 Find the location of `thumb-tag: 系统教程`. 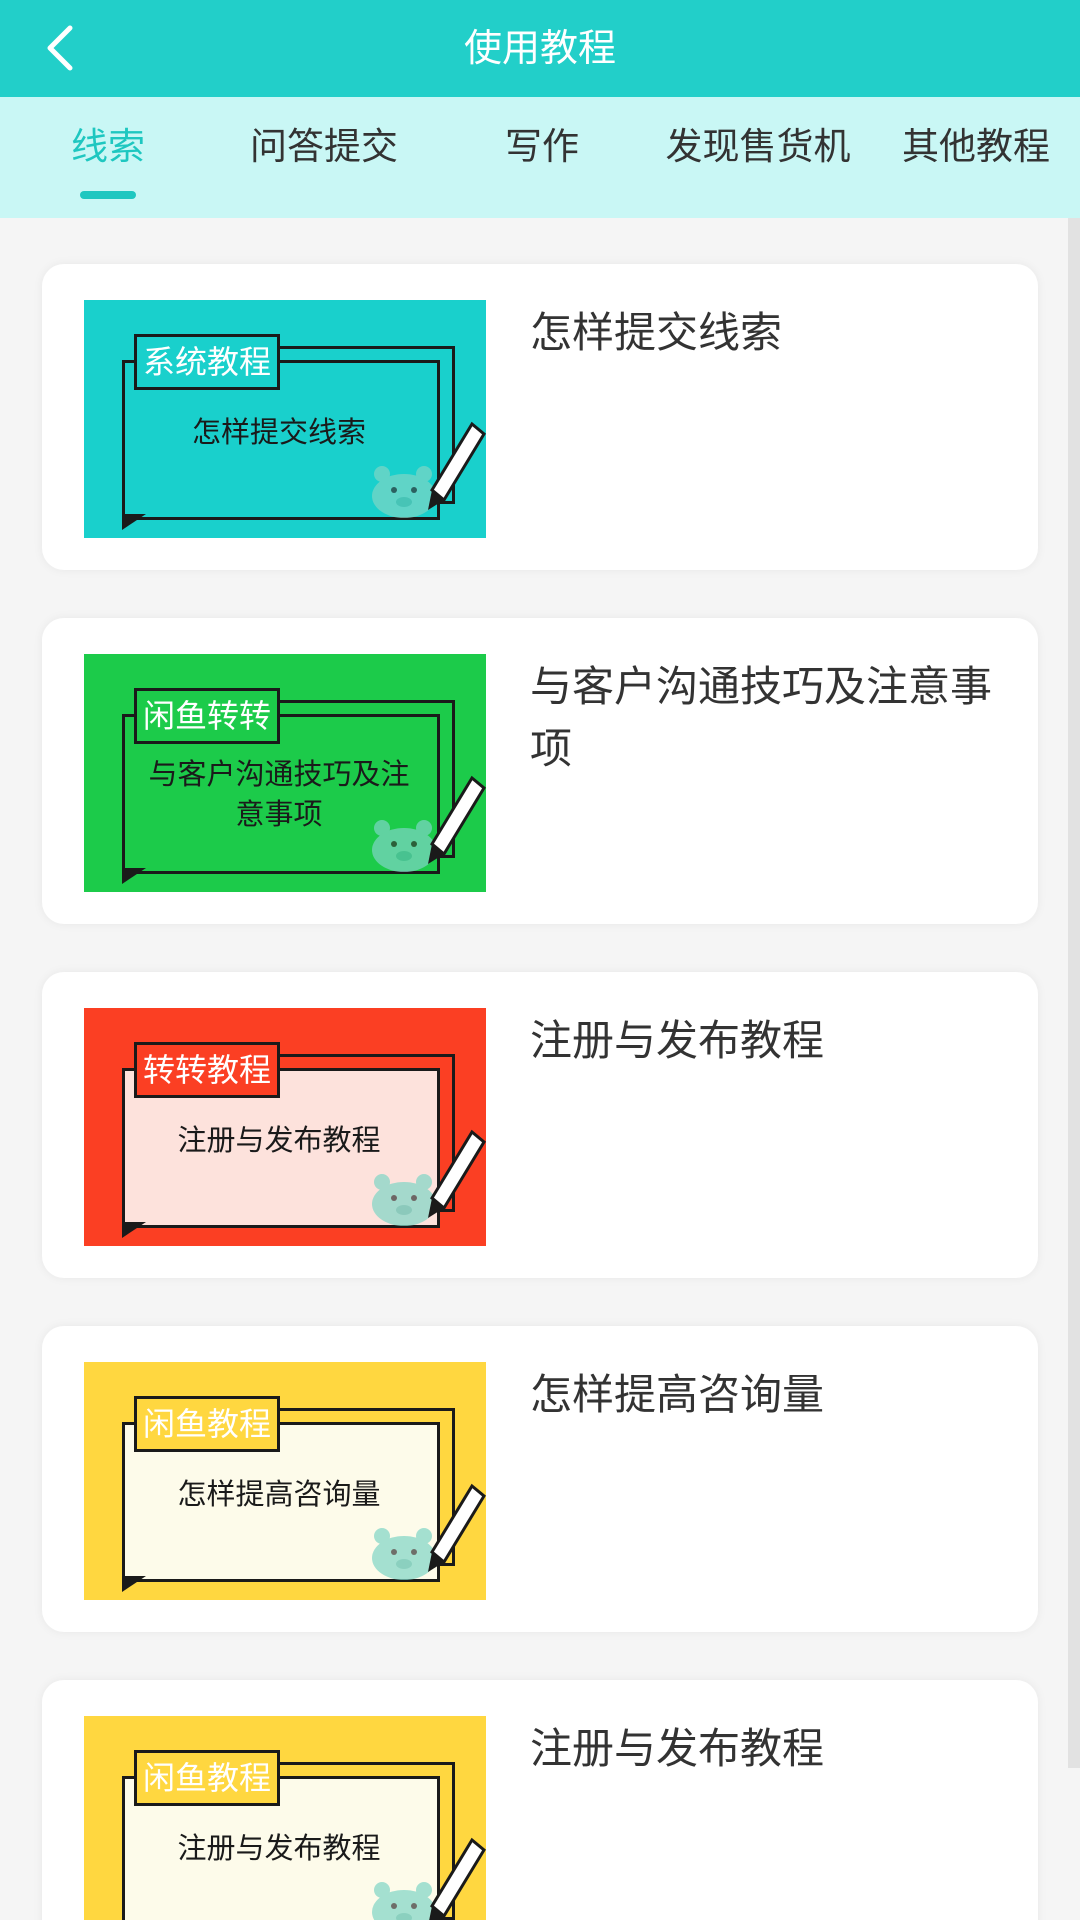

thumb-tag: 系统教程 is located at coordinates (207, 362).